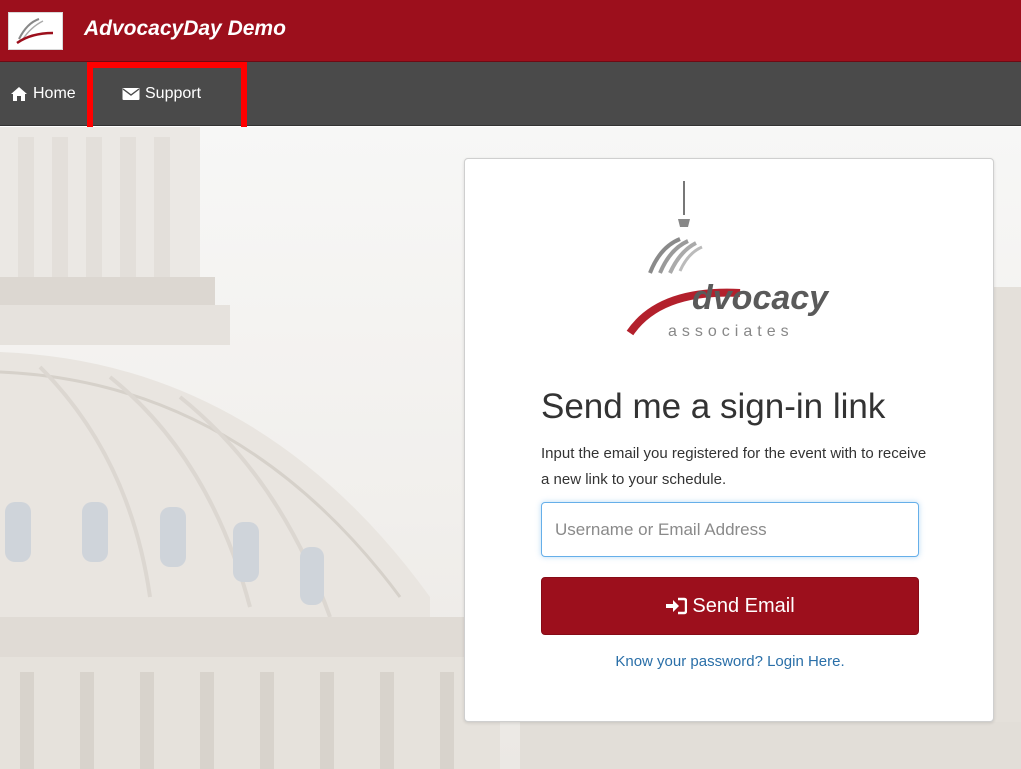  What do you see at coordinates (730, 661) in the screenshot?
I see `login-link: Know your password? Login Here.` at bounding box center [730, 661].